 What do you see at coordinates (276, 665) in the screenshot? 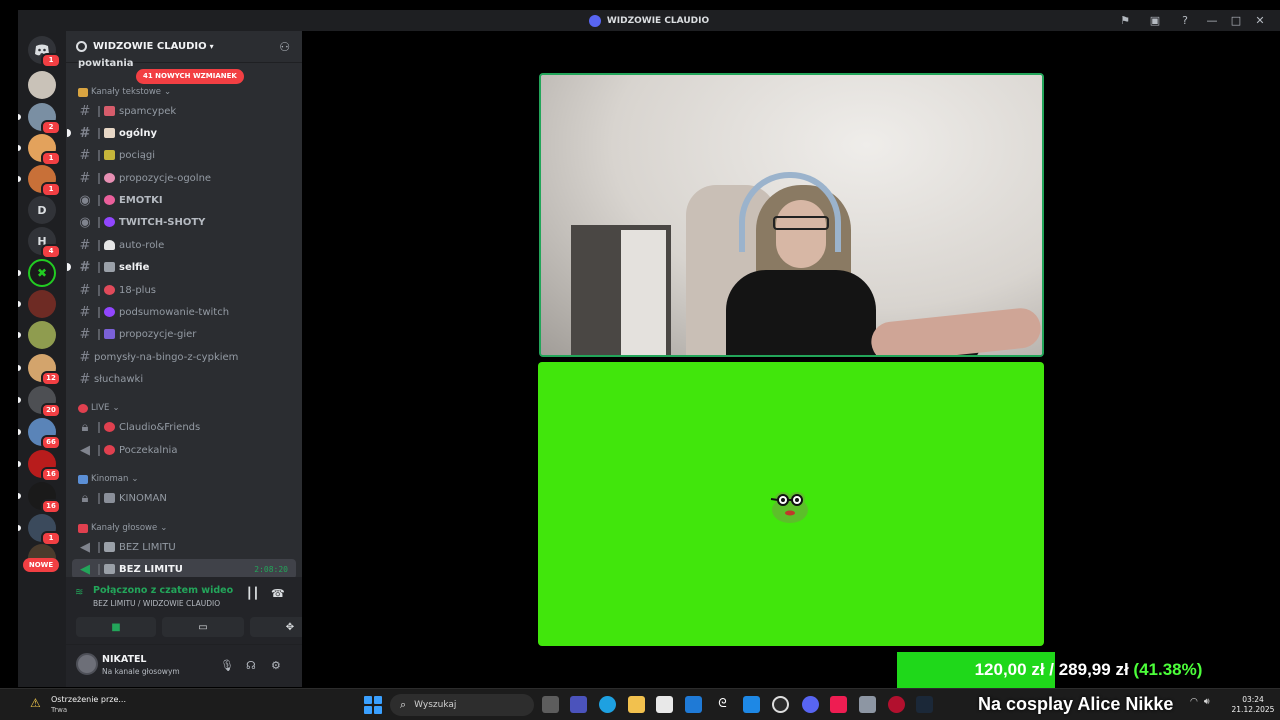
I see `settings-gear-icon: ⚙` at bounding box center [276, 665].